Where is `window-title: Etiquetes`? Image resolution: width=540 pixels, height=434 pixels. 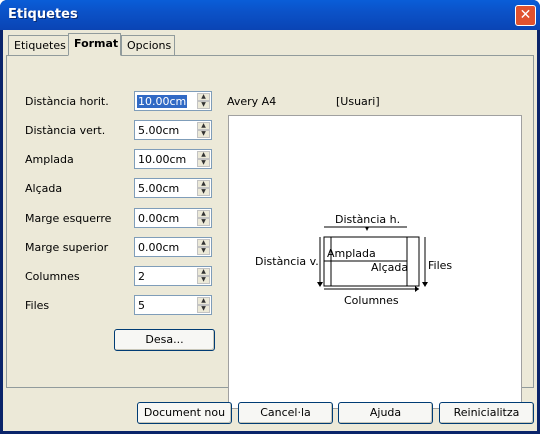 window-title: Etiquetes is located at coordinates (43, 14).